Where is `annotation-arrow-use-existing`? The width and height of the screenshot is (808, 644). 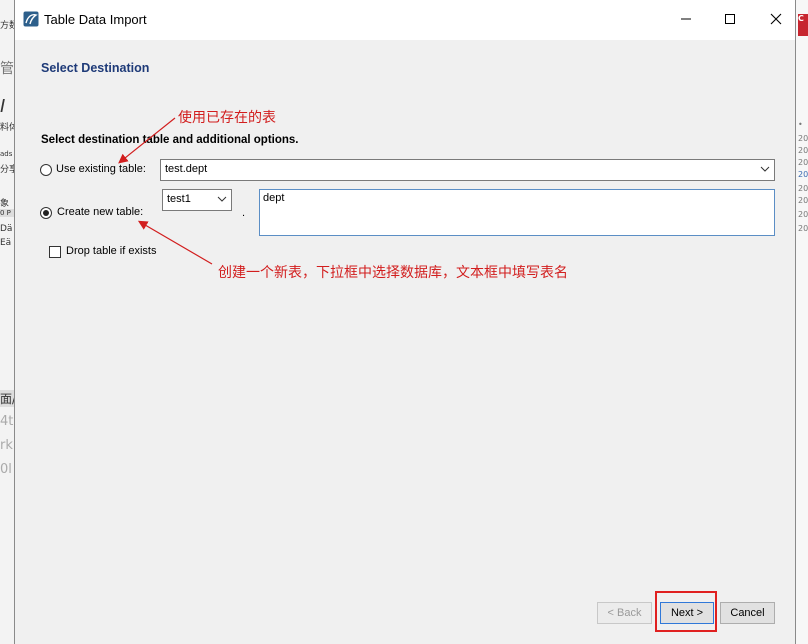 annotation-arrow-use-existing is located at coordinates (147, 140).